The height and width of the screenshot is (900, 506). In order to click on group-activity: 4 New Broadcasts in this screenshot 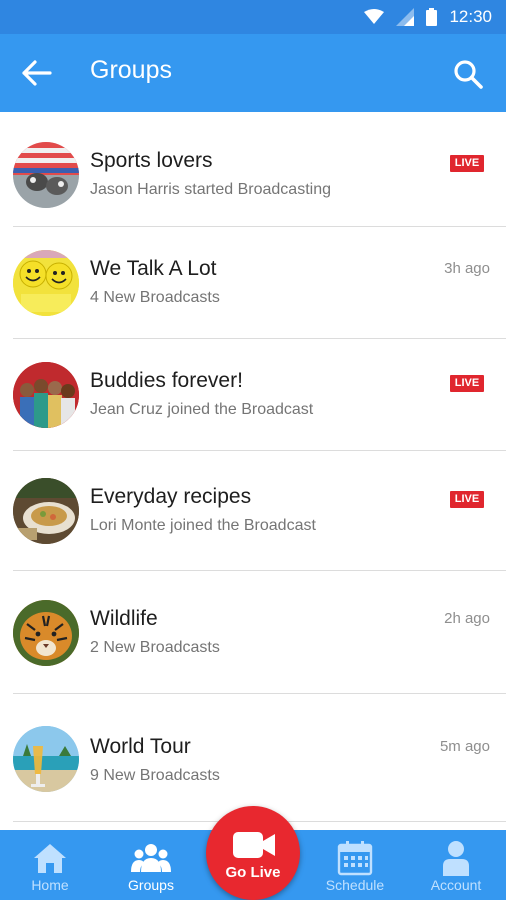, I will do `click(155, 297)`.